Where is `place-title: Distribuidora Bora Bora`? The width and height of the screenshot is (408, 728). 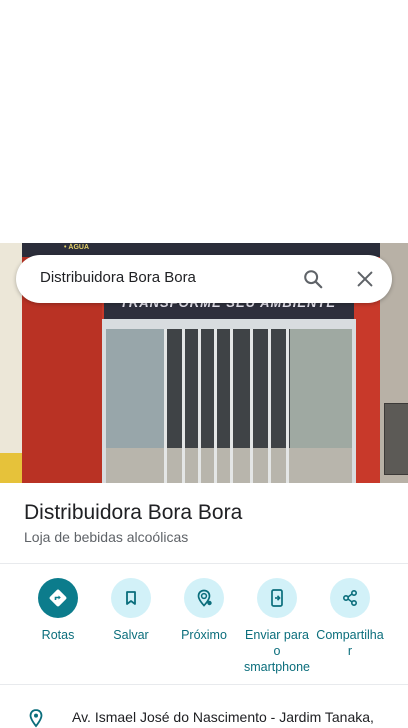 place-title: Distribuidora Bora Bora is located at coordinates (133, 512).